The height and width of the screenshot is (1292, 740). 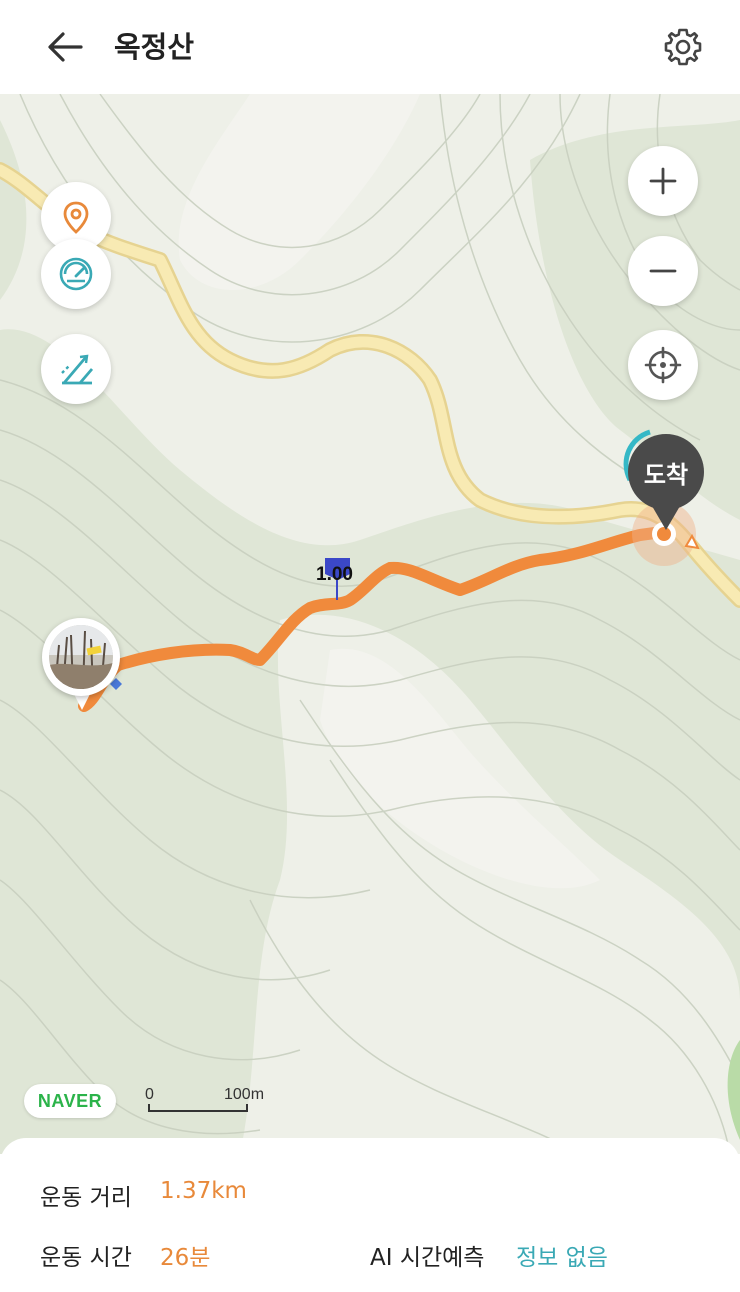 I want to click on naver-logo: NAVER, so click(x=70, y=1101).